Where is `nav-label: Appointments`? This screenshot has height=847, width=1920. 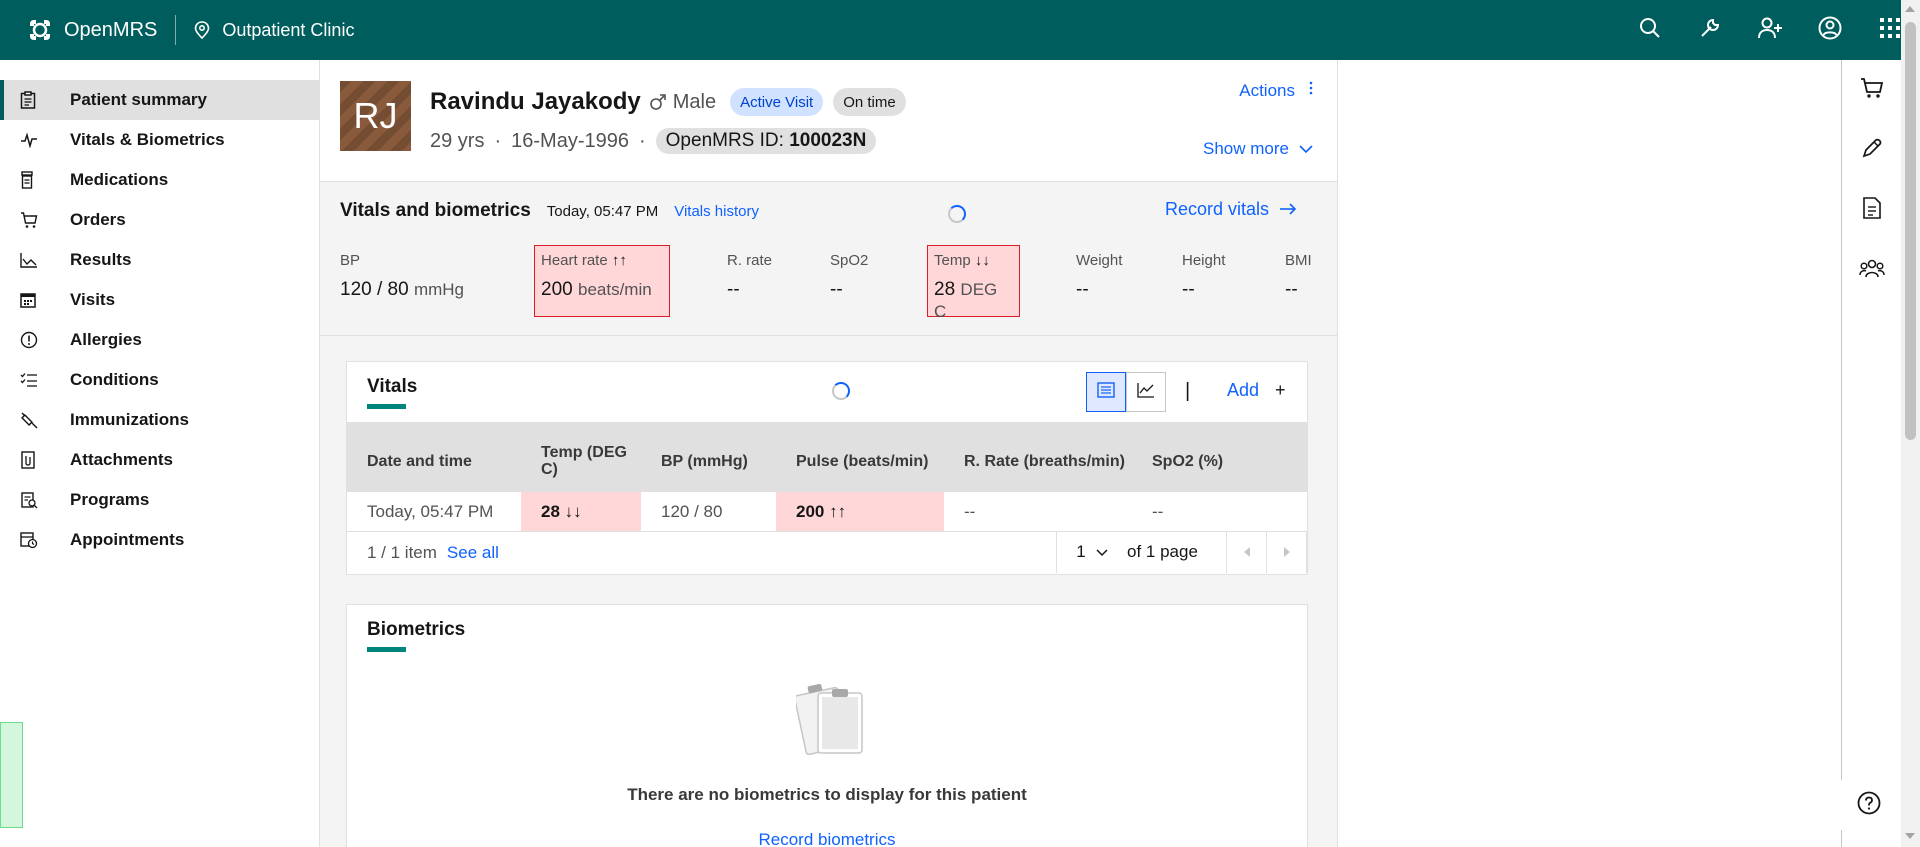 nav-label: Appointments is located at coordinates (127, 539).